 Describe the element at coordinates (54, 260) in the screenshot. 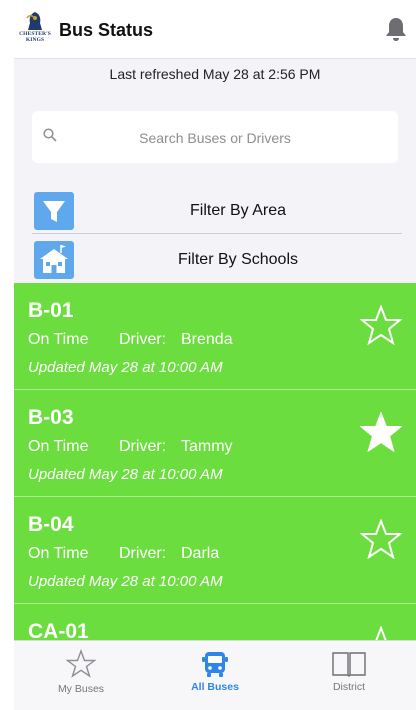

I see `school-building-icon` at that location.